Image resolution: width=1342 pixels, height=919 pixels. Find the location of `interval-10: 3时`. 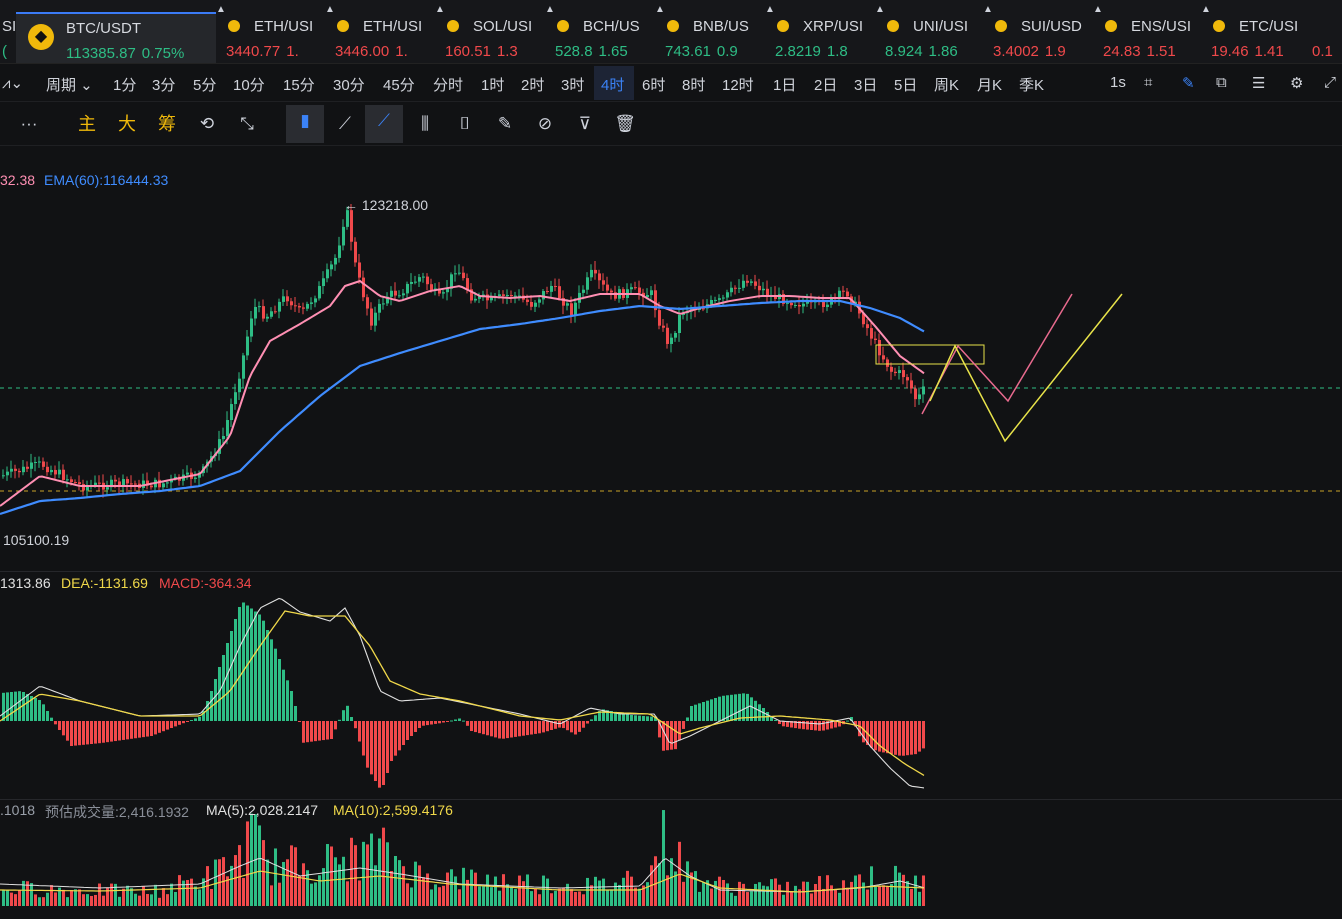

interval-10: 3时 is located at coordinates (572, 84).